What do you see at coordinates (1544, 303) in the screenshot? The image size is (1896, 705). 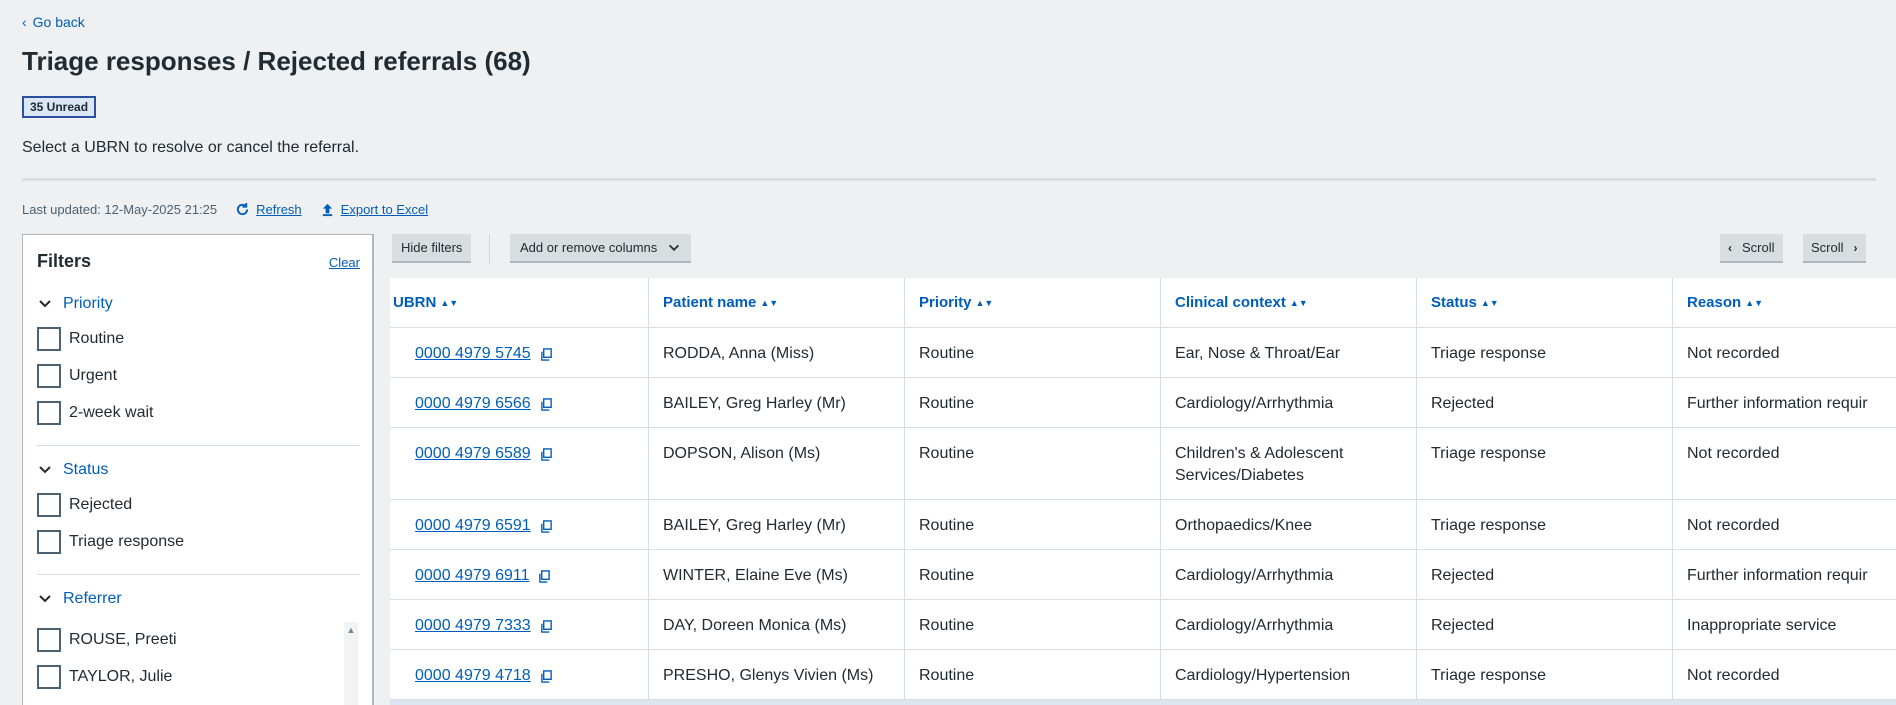 I see `column-header-status: Status ▲▼` at bounding box center [1544, 303].